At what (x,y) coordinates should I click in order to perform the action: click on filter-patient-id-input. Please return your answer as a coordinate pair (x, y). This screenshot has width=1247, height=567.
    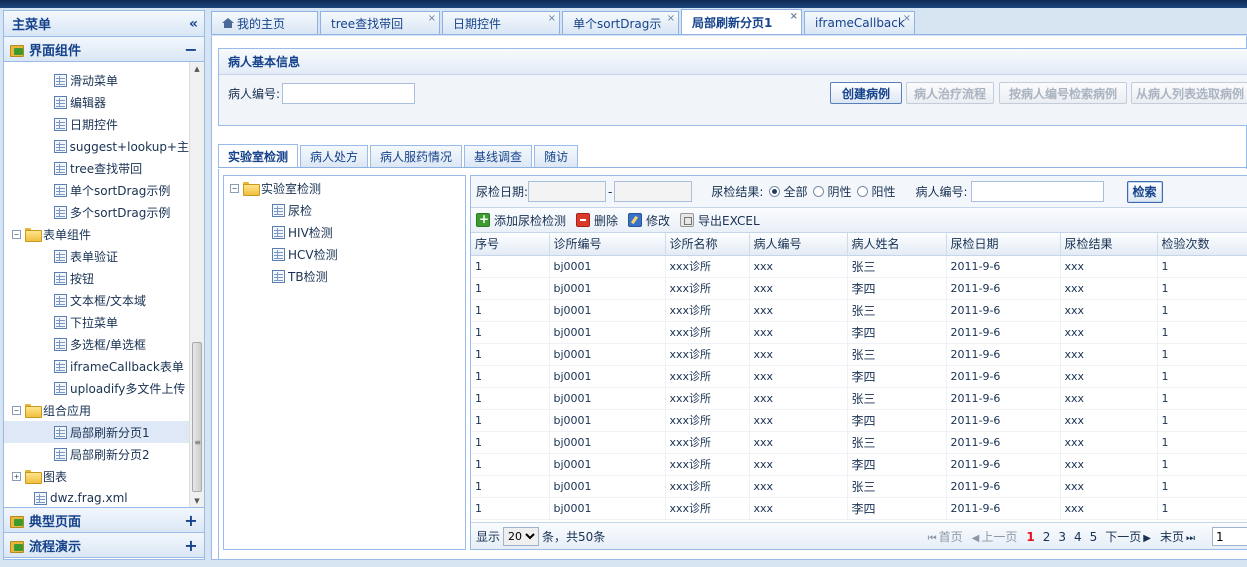
    Looking at the image, I should click on (1037, 191).